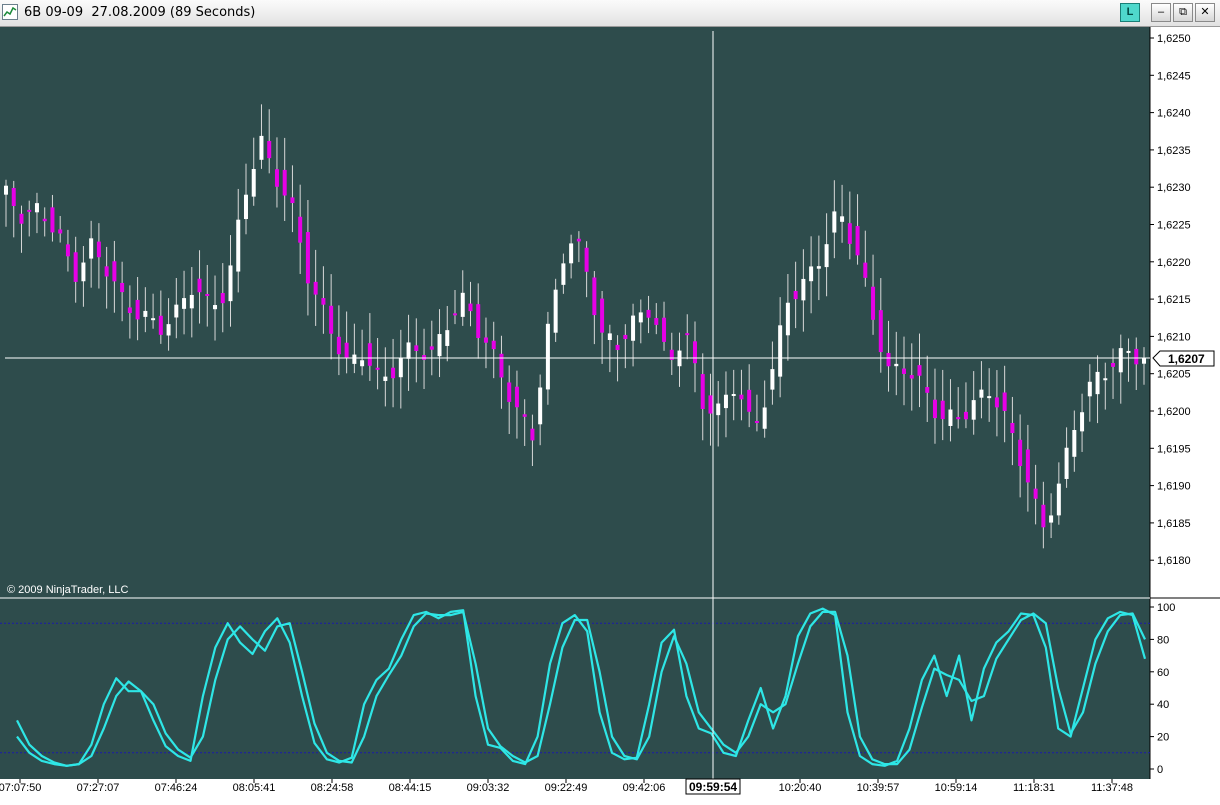  I want to click on oscillator-tick-label: 40, so click(1163, 705).